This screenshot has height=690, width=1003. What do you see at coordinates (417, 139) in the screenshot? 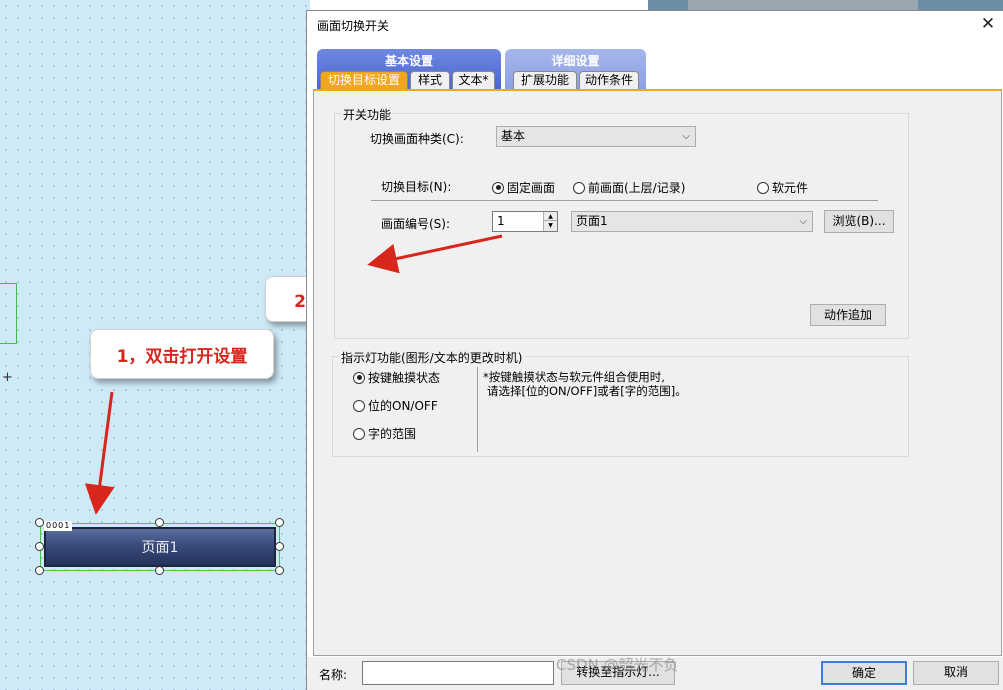
I see `screen-type-label: 切换画面种类(C):` at bounding box center [417, 139].